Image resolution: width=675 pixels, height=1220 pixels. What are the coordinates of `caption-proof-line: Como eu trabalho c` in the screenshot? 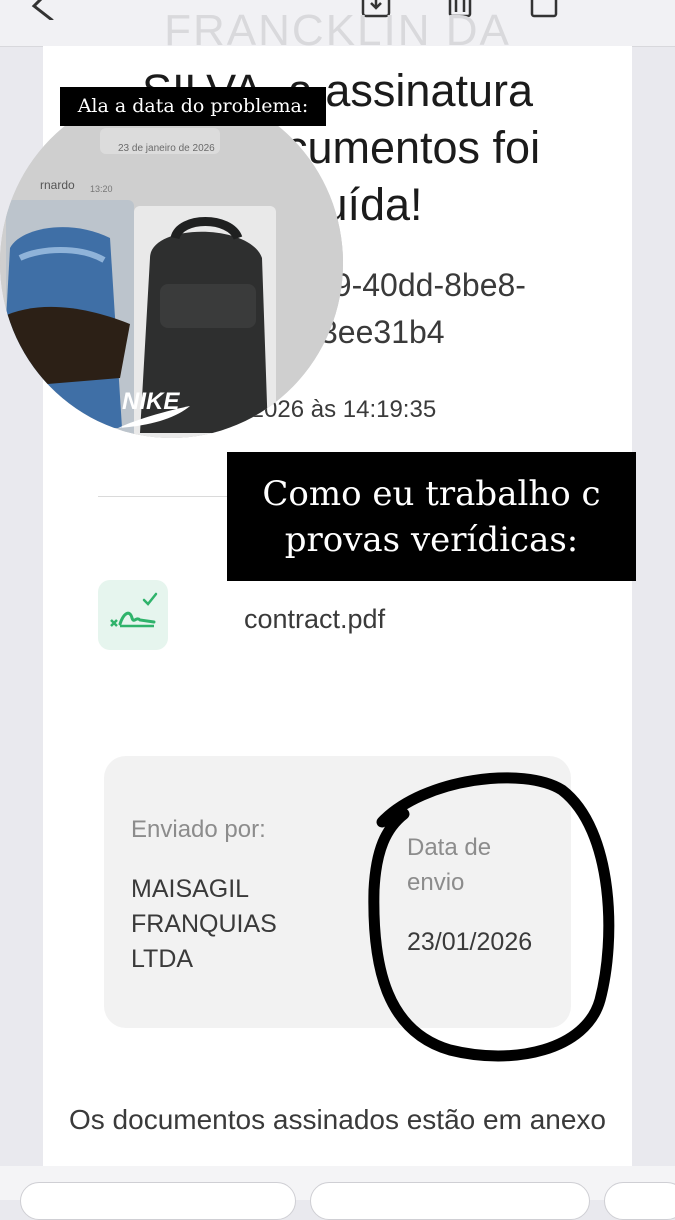 It's located at (431, 493).